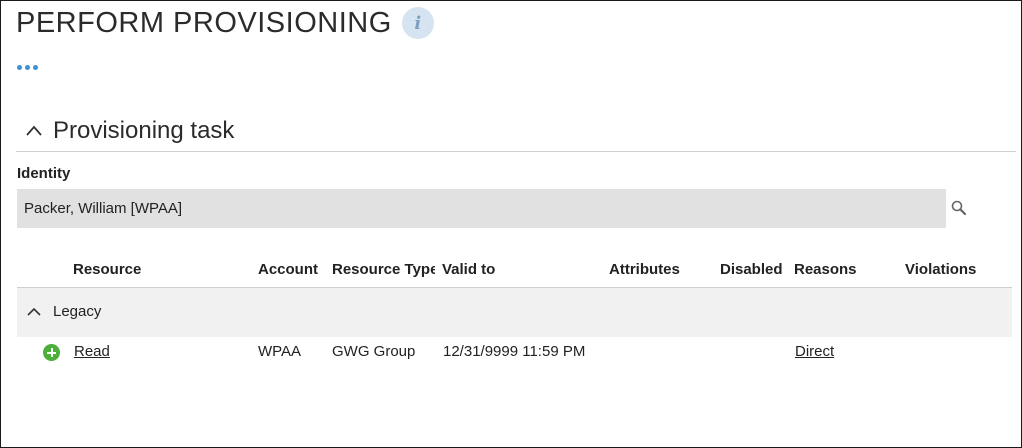 Image resolution: width=1022 pixels, height=448 pixels. What do you see at coordinates (204, 23) in the screenshot?
I see `page-title: PERFORM PROVISIONING` at bounding box center [204, 23].